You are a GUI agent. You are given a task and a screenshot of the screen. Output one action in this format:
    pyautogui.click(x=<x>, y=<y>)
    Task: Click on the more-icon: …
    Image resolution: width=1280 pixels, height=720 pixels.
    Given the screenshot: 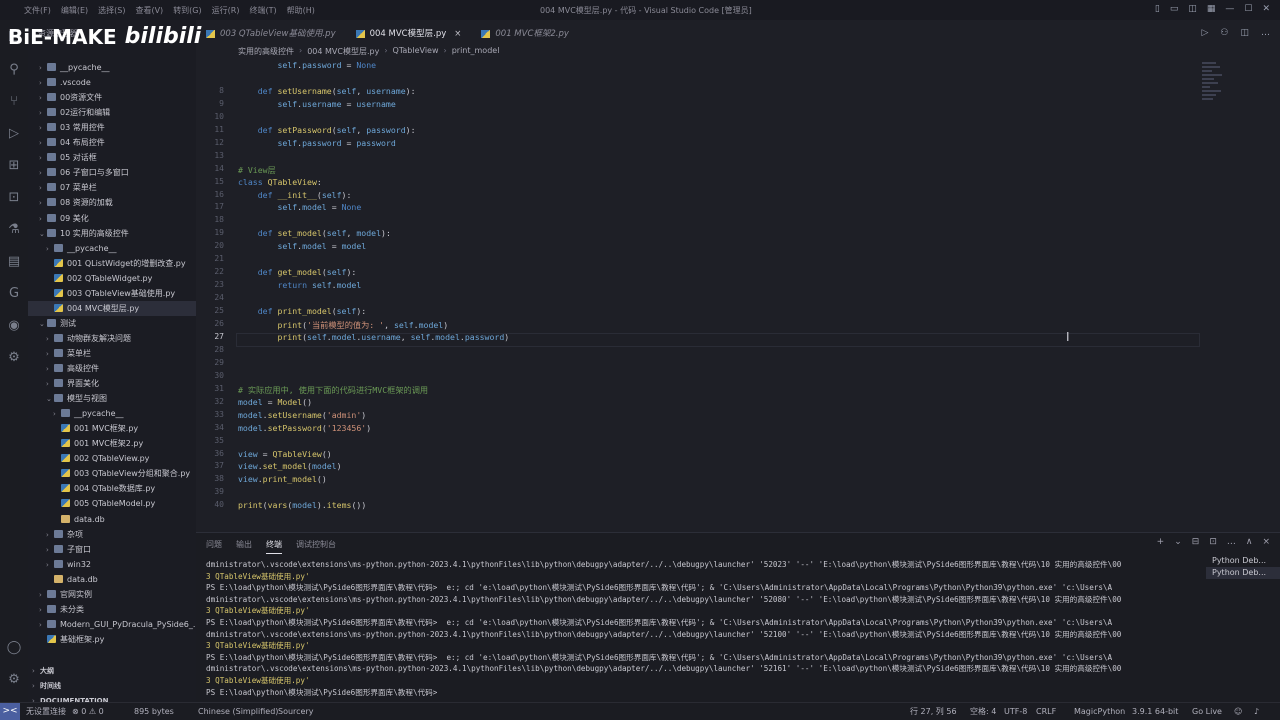 What is the action you would take?
    pyautogui.click(x=1231, y=542)
    